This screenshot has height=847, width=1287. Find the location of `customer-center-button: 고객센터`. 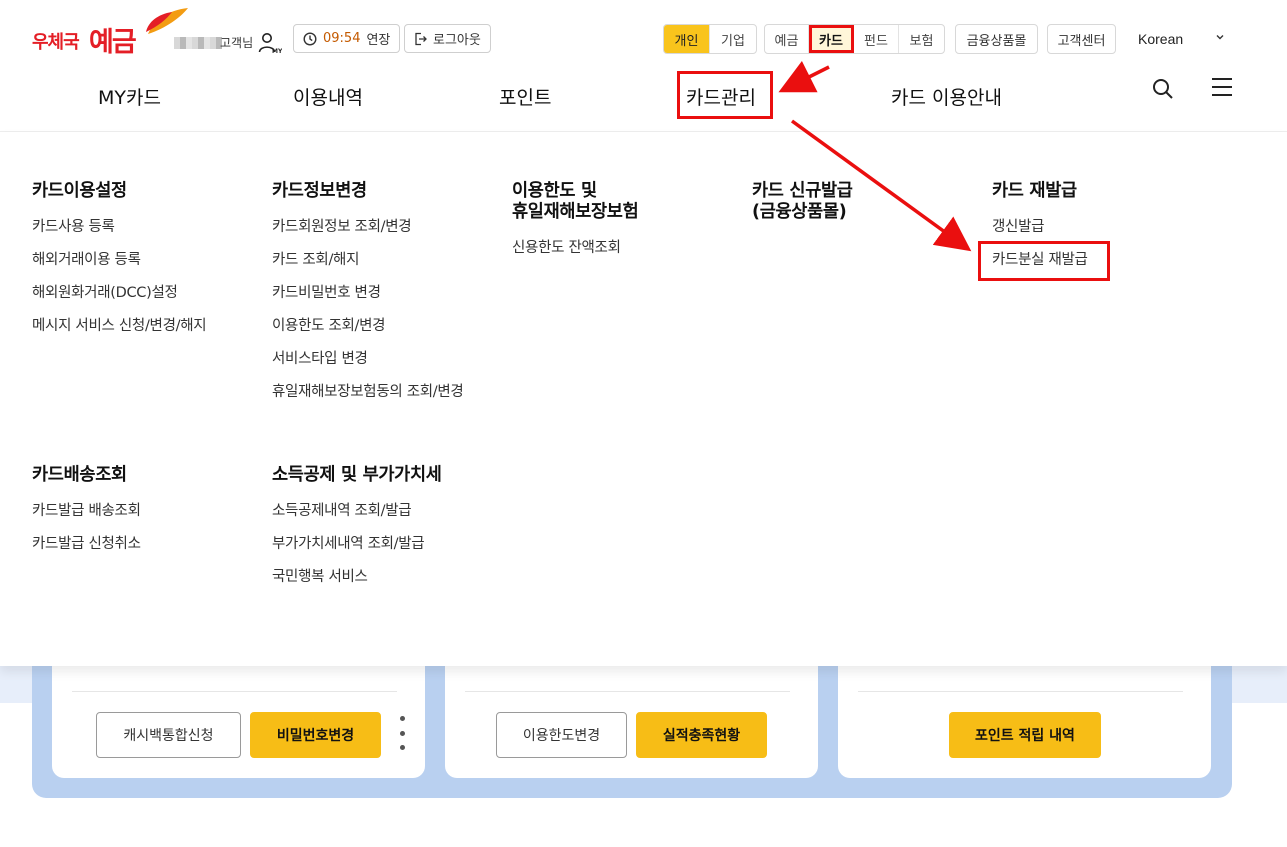

customer-center-button: 고객센터 is located at coordinates (1081, 39).